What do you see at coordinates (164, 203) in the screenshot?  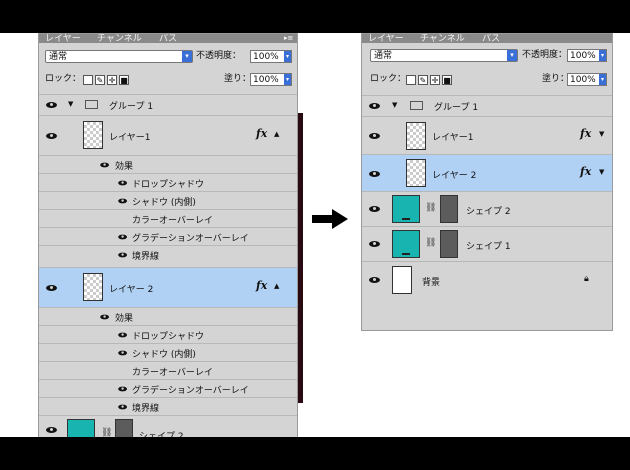 I see `effect-name: シャドウ (内側)` at bounding box center [164, 203].